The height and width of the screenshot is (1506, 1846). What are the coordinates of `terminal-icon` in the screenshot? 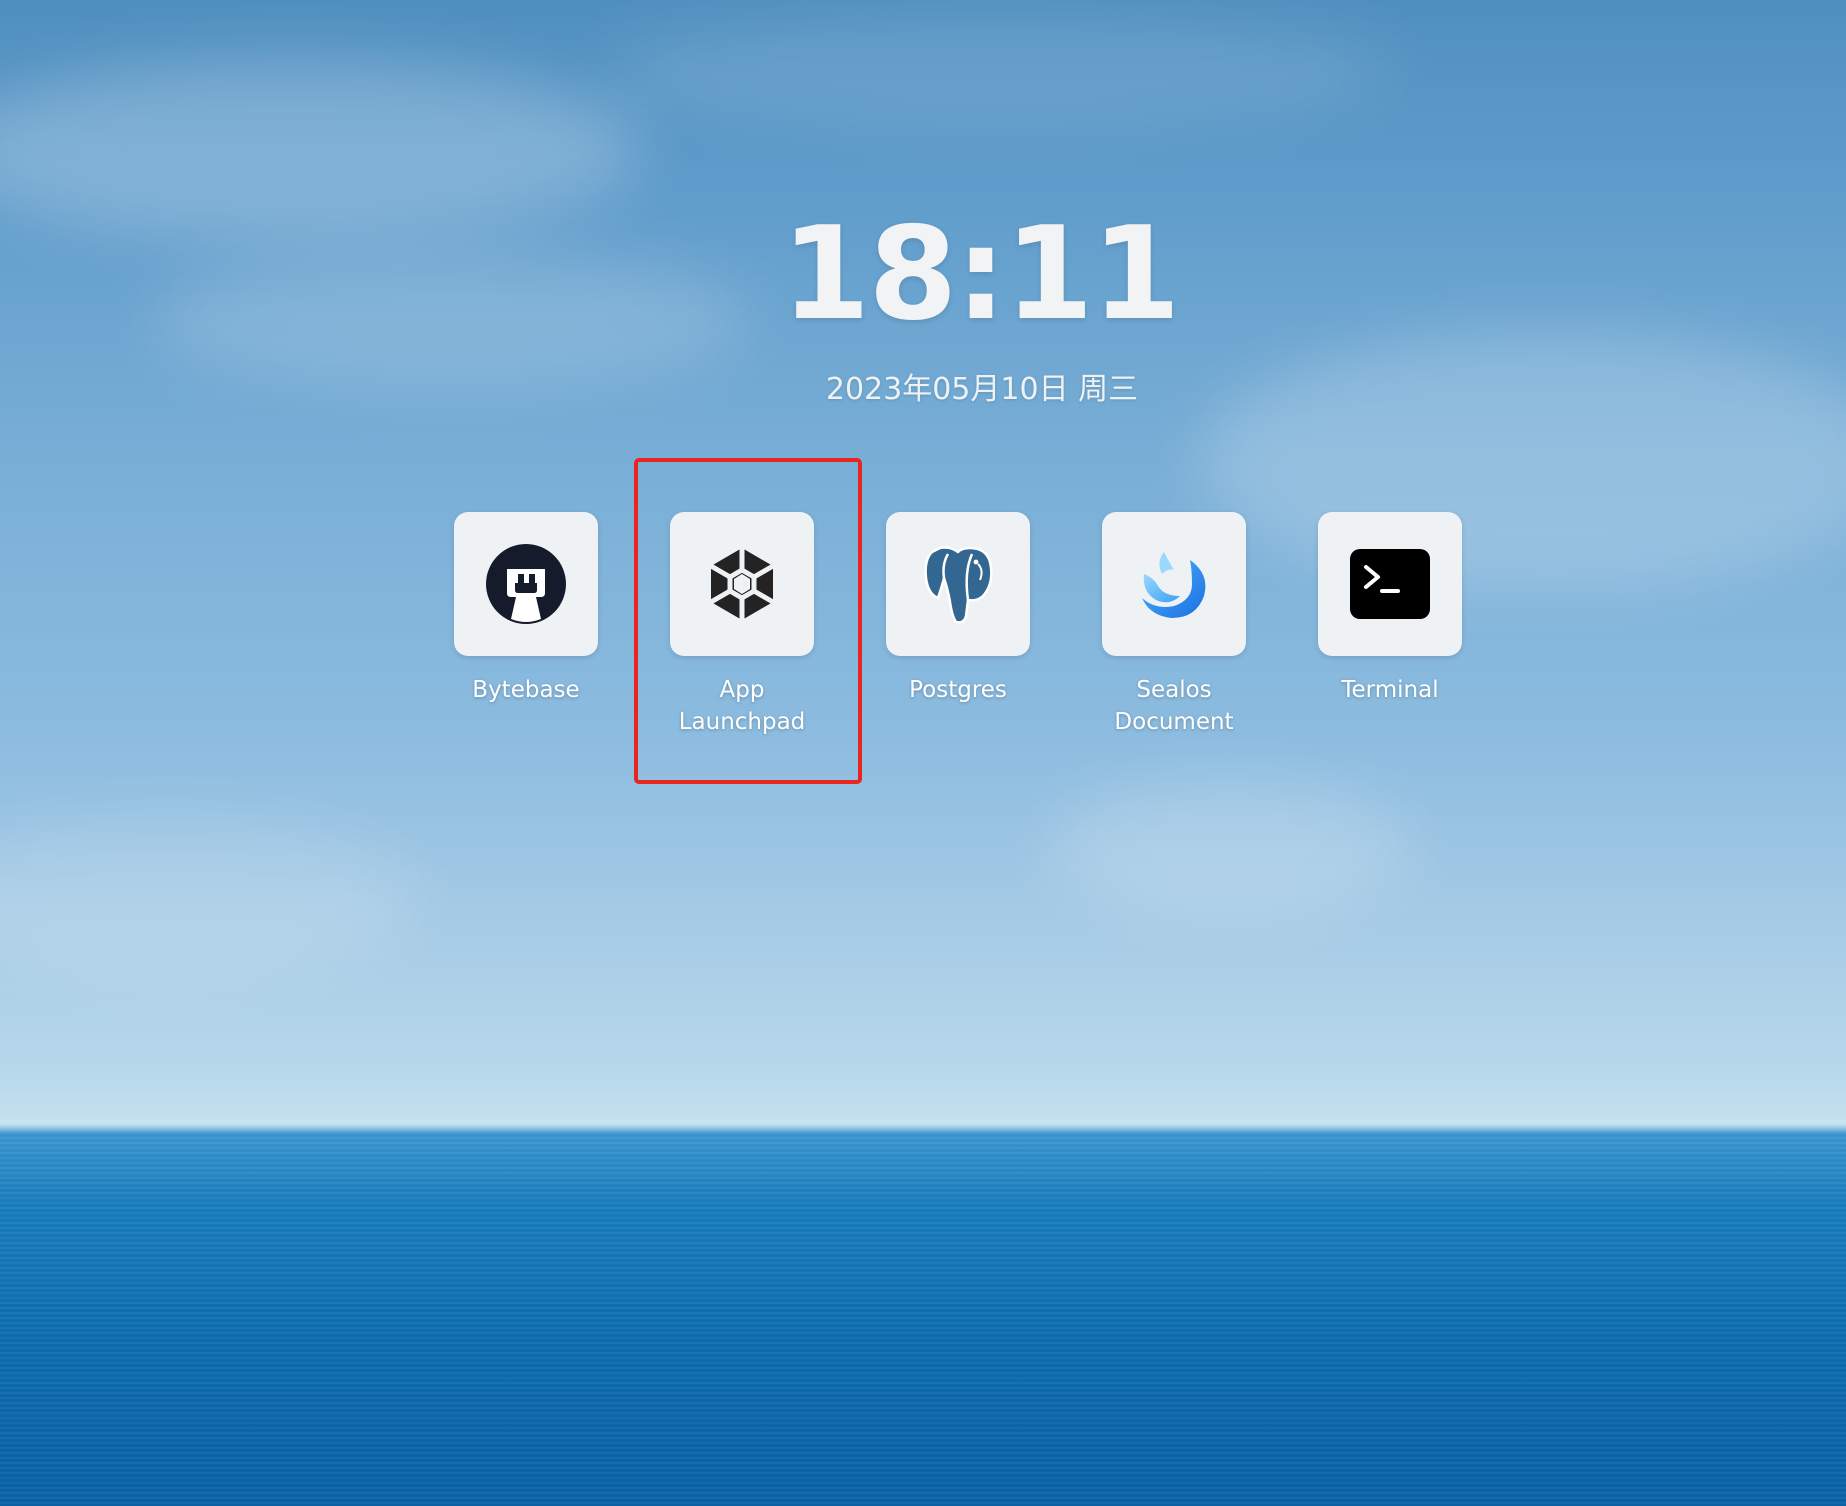 It's located at (1390, 584).